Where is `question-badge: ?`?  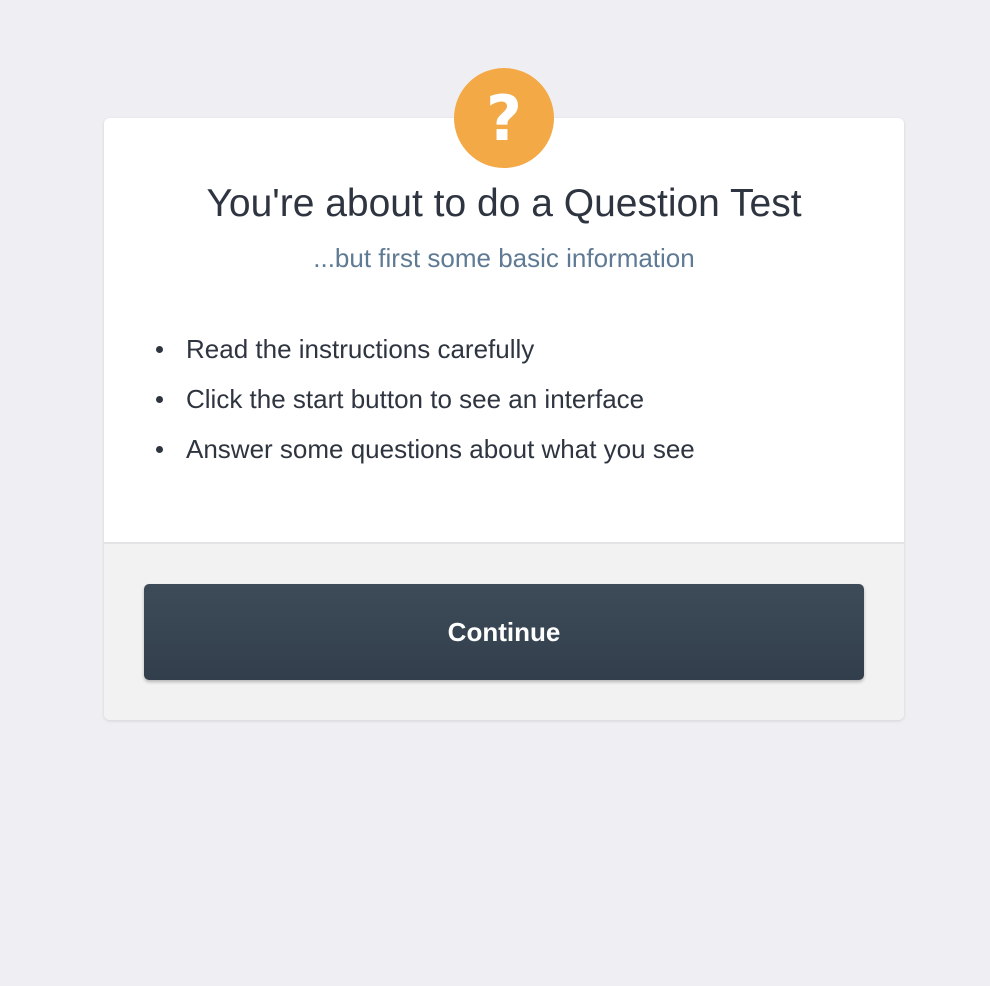 question-badge: ? is located at coordinates (504, 118).